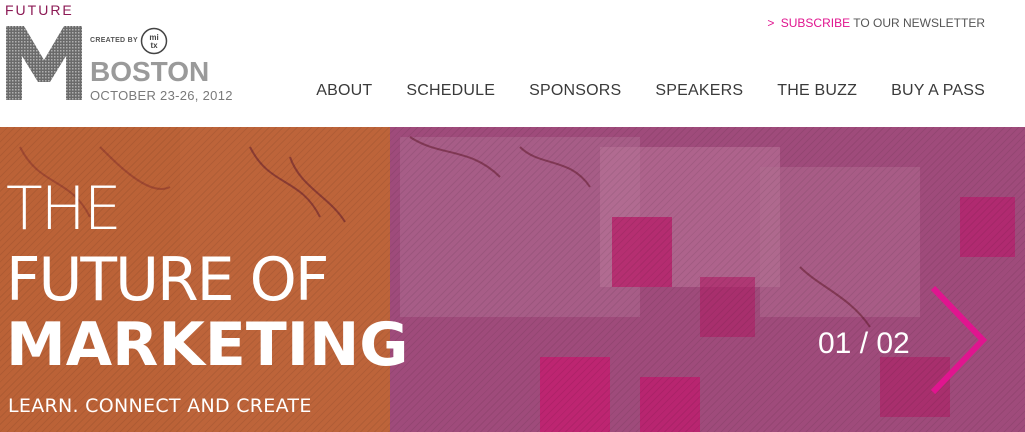 Image resolution: width=1025 pixels, height=432 pixels. I want to click on newsletter-arrow: >, so click(771, 23).